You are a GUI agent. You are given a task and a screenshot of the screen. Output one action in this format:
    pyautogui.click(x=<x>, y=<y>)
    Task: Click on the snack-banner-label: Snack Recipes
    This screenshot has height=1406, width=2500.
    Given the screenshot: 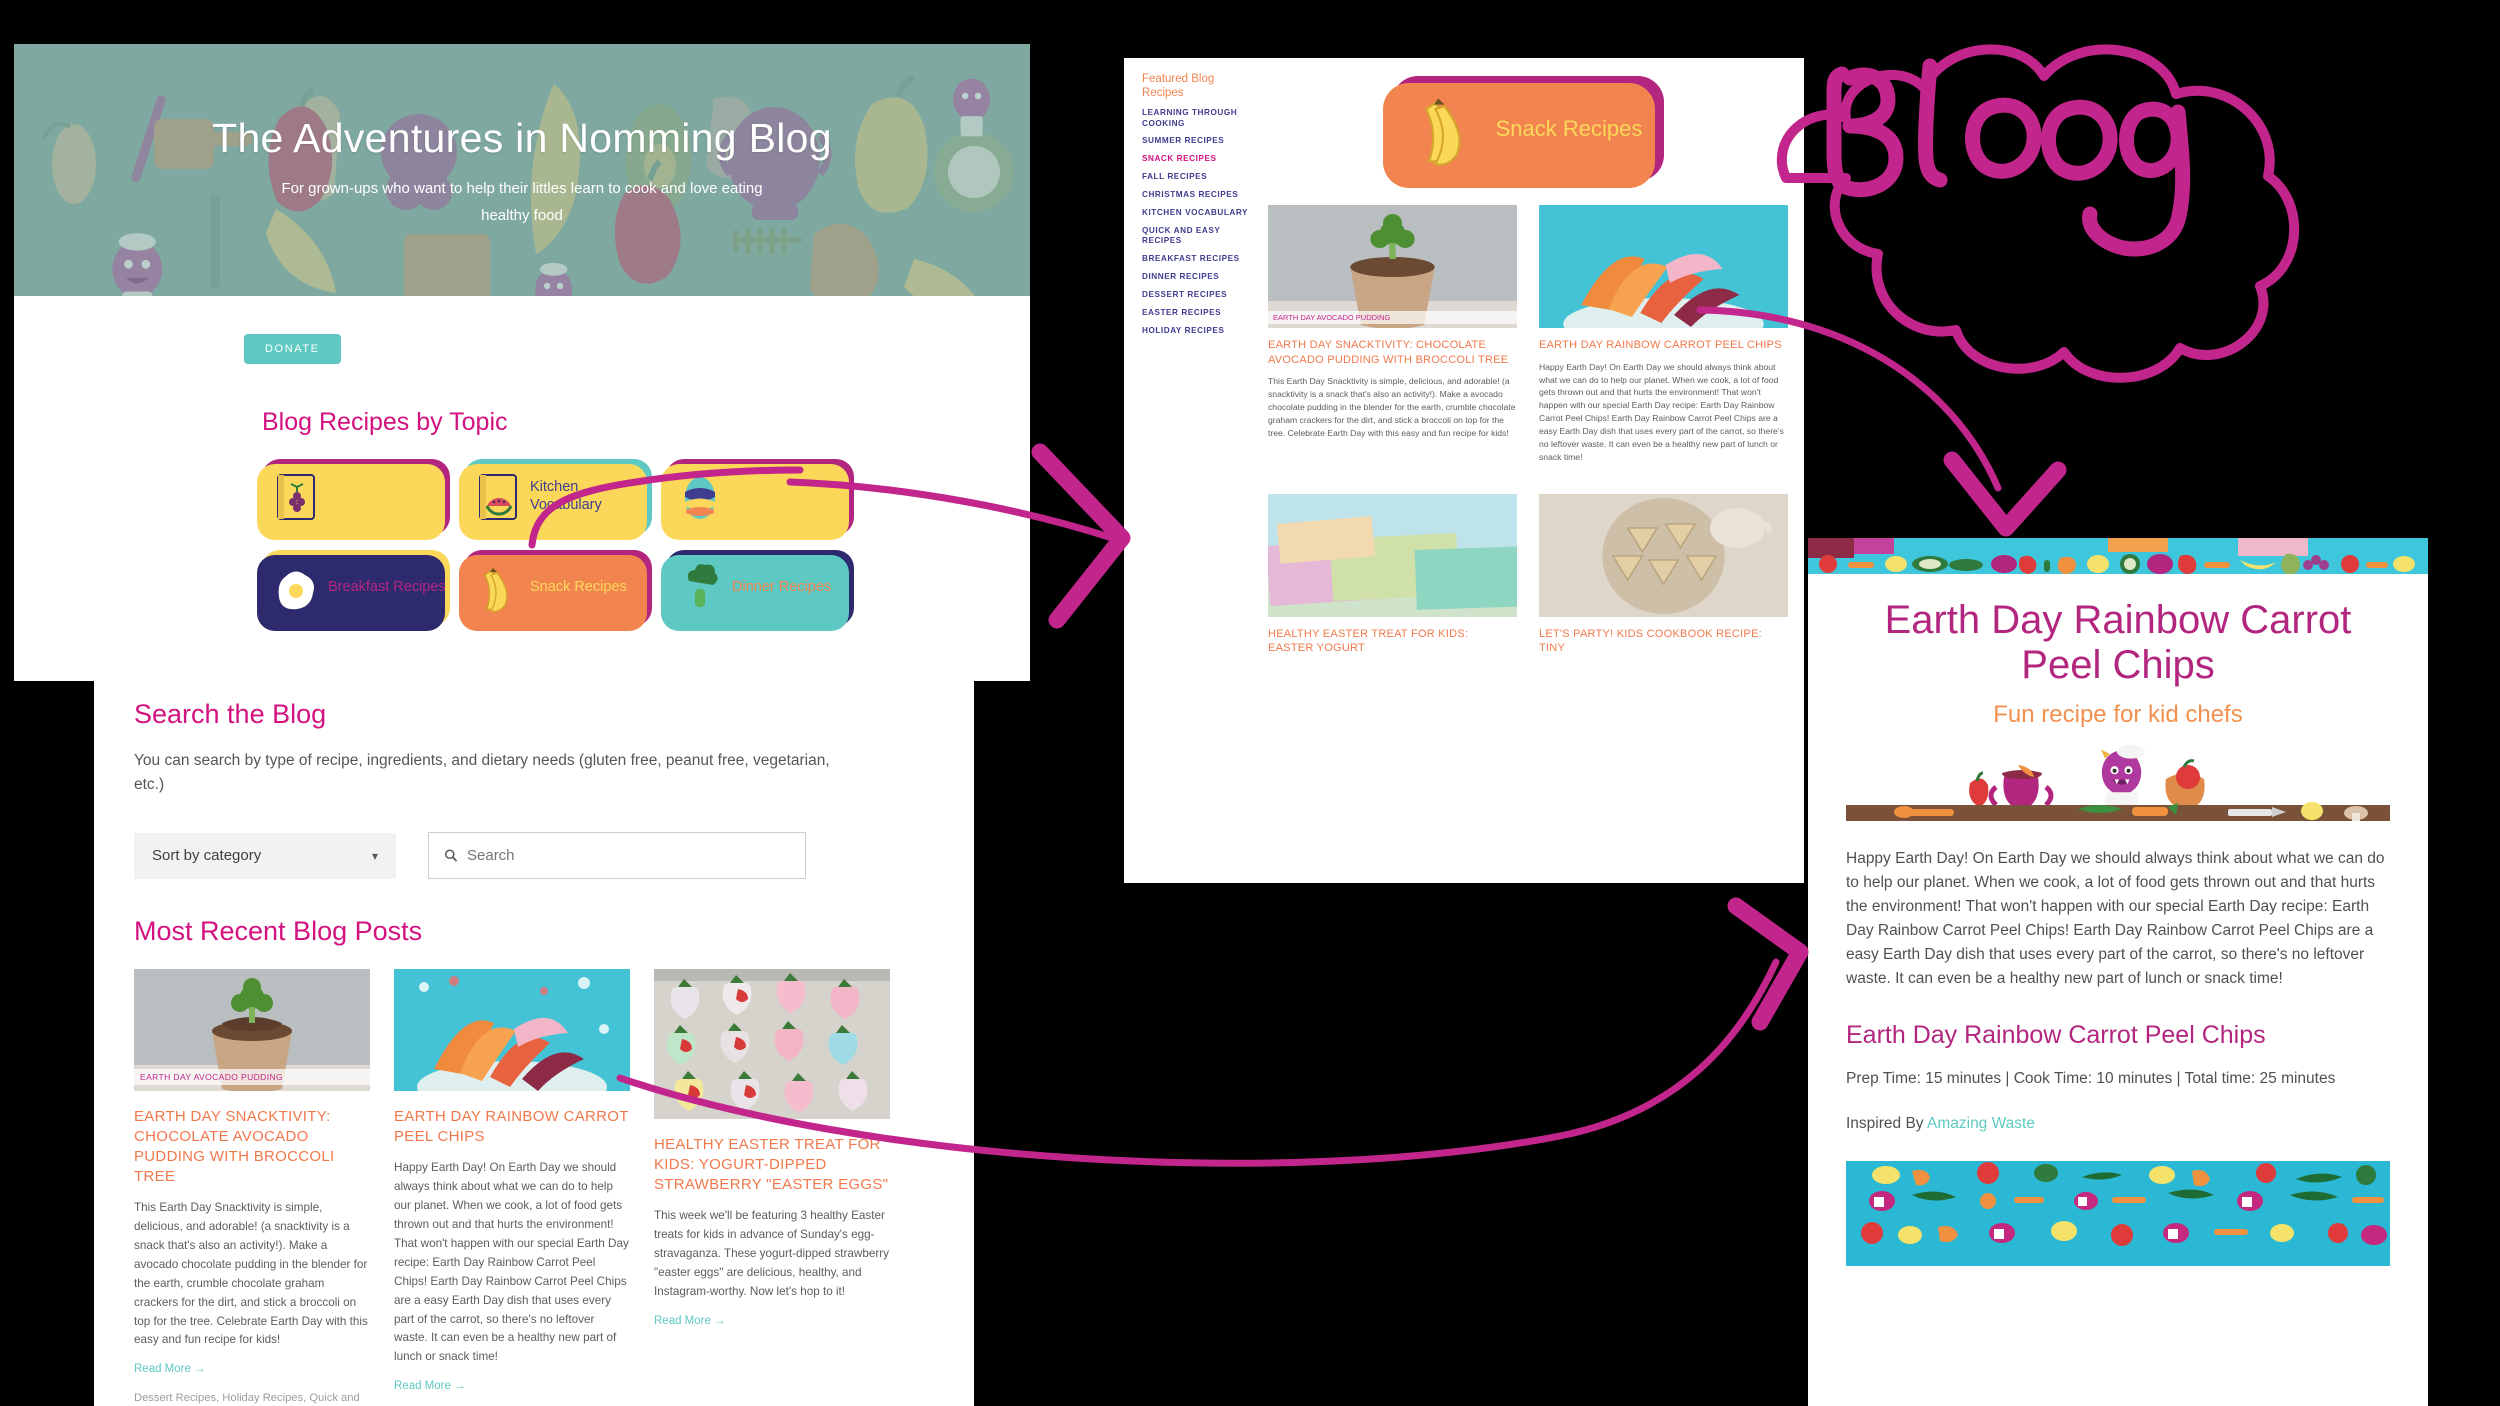 What is the action you would take?
    pyautogui.click(x=1569, y=128)
    